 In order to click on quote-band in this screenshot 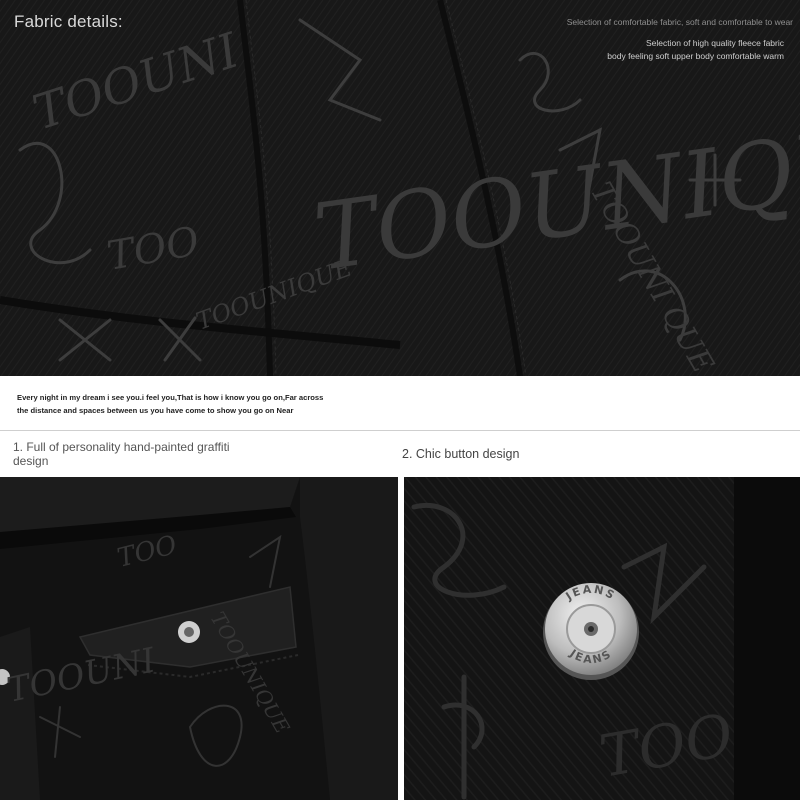, I will do `click(400, 403)`.